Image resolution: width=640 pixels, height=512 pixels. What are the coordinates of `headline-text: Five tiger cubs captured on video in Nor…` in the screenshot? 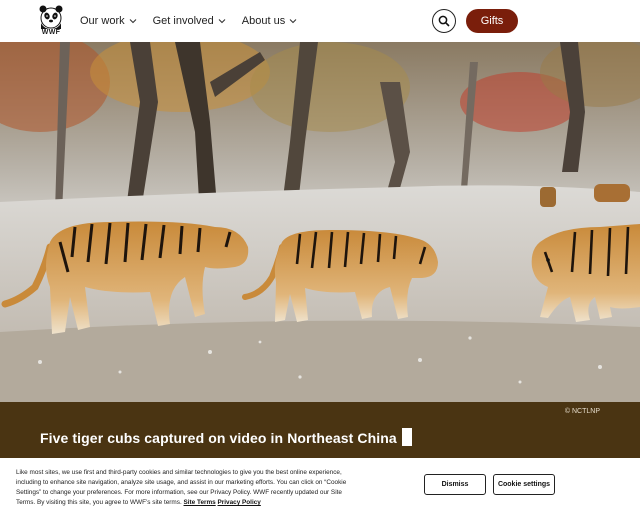 It's located at (218, 438).